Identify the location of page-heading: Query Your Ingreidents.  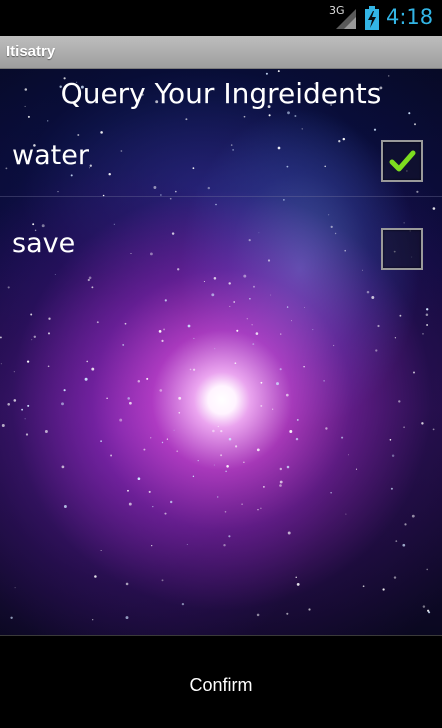
(221, 93).